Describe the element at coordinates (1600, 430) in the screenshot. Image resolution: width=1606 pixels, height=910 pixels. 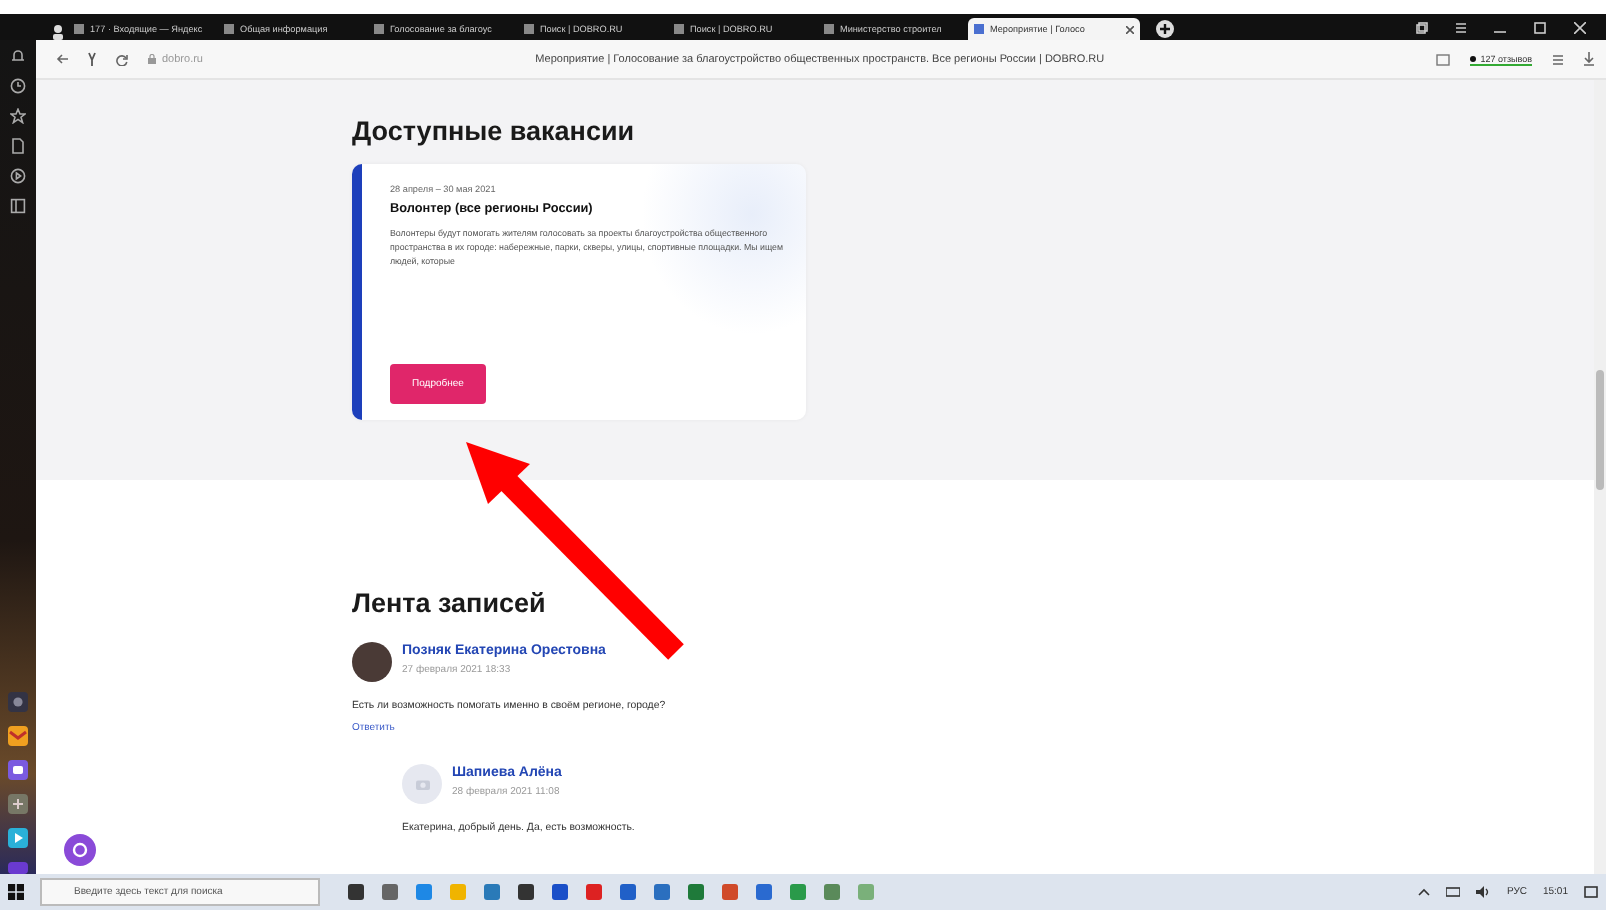
I see `scrollbar-thumb` at that location.